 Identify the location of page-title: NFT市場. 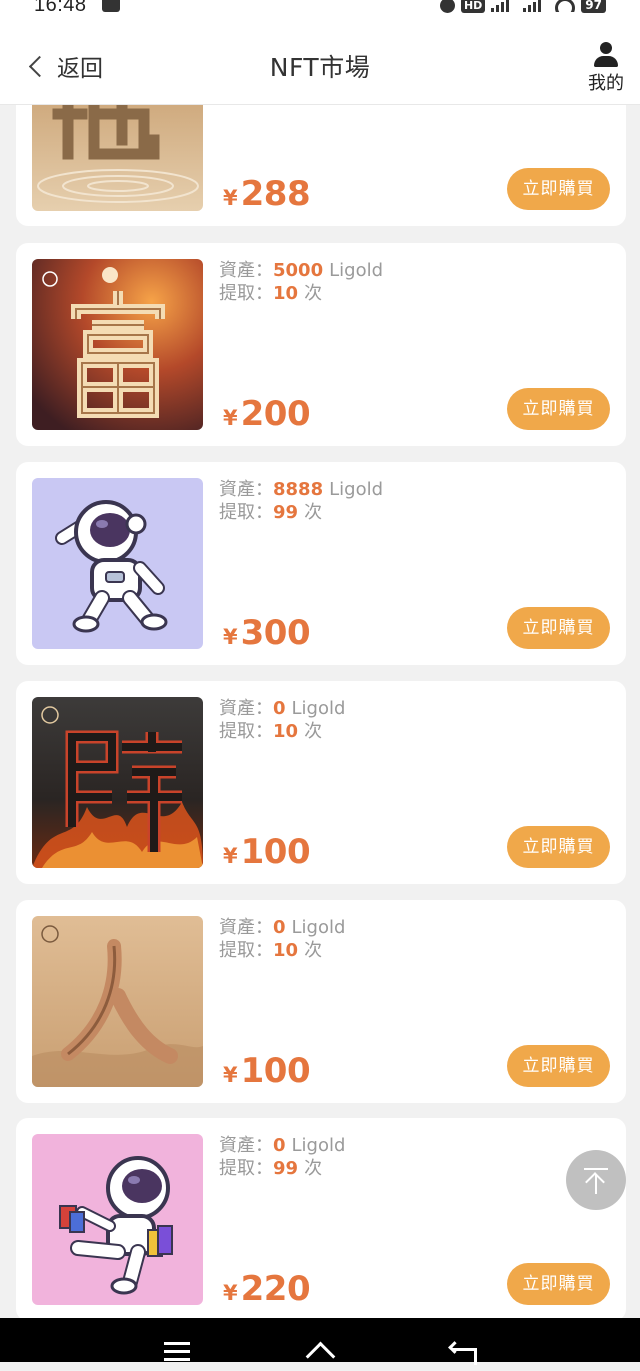
(320, 67).